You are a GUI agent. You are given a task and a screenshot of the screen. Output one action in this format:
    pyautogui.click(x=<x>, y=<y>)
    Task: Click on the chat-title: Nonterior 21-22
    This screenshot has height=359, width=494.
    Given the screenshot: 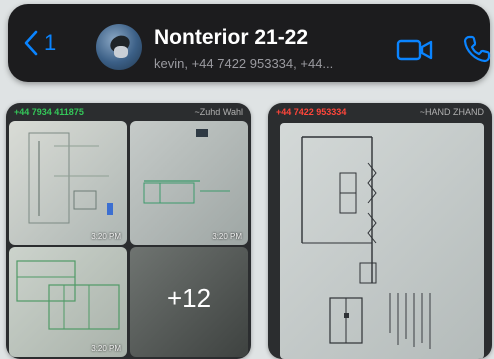 What is the action you would take?
    pyautogui.click(x=231, y=38)
    